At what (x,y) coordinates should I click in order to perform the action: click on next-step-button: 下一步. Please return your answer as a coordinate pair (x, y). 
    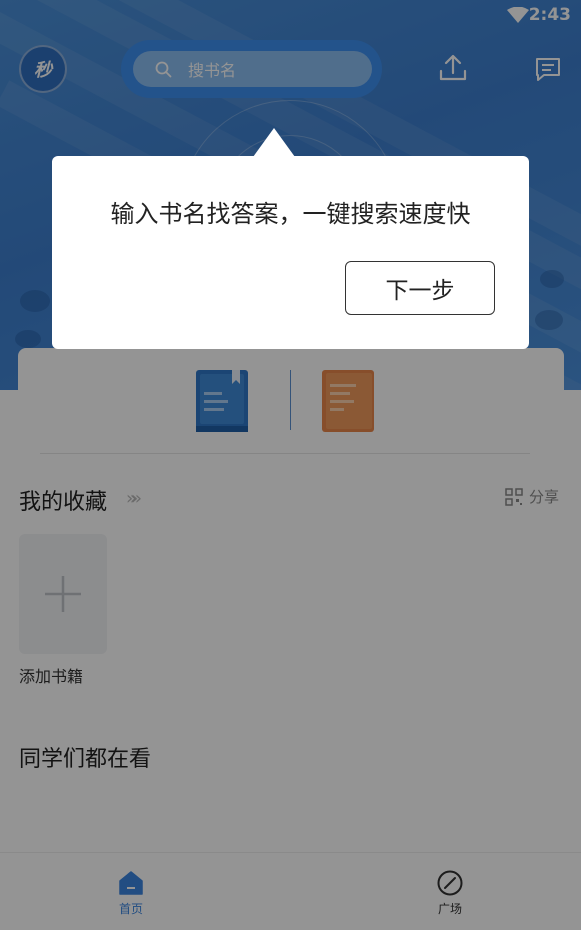
    Looking at the image, I should click on (420, 288).